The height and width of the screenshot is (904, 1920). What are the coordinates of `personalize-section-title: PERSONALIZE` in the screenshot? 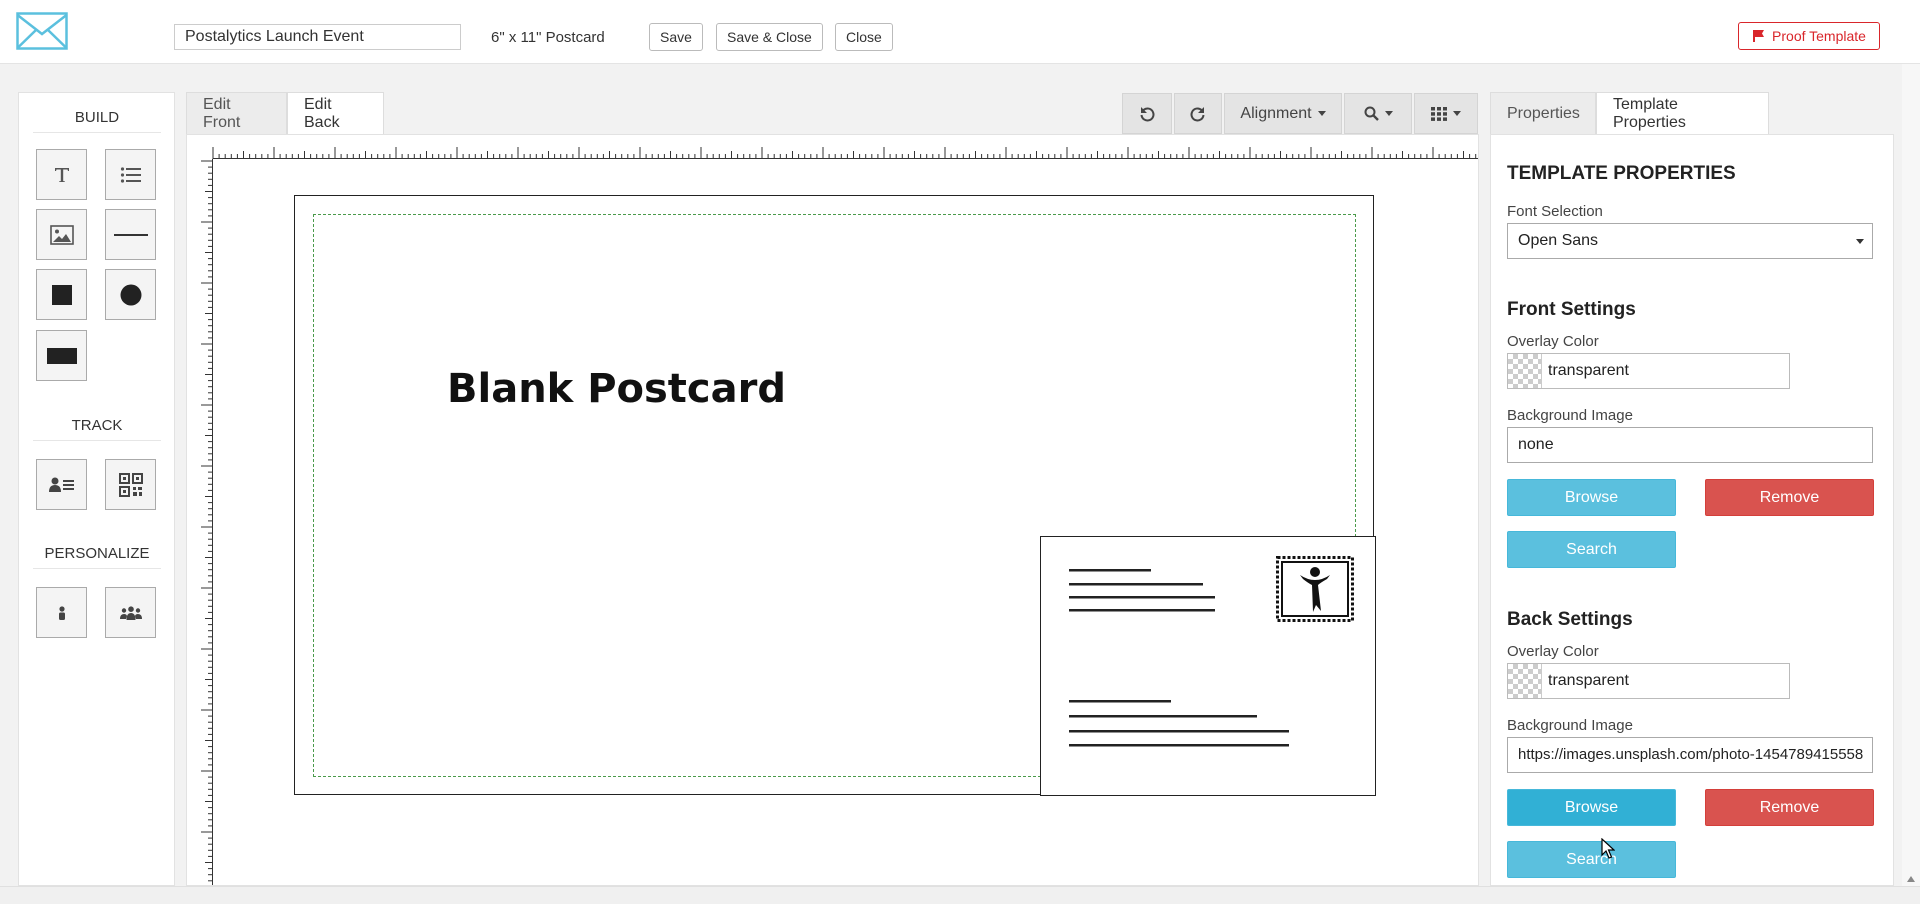 It's located at (97, 557).